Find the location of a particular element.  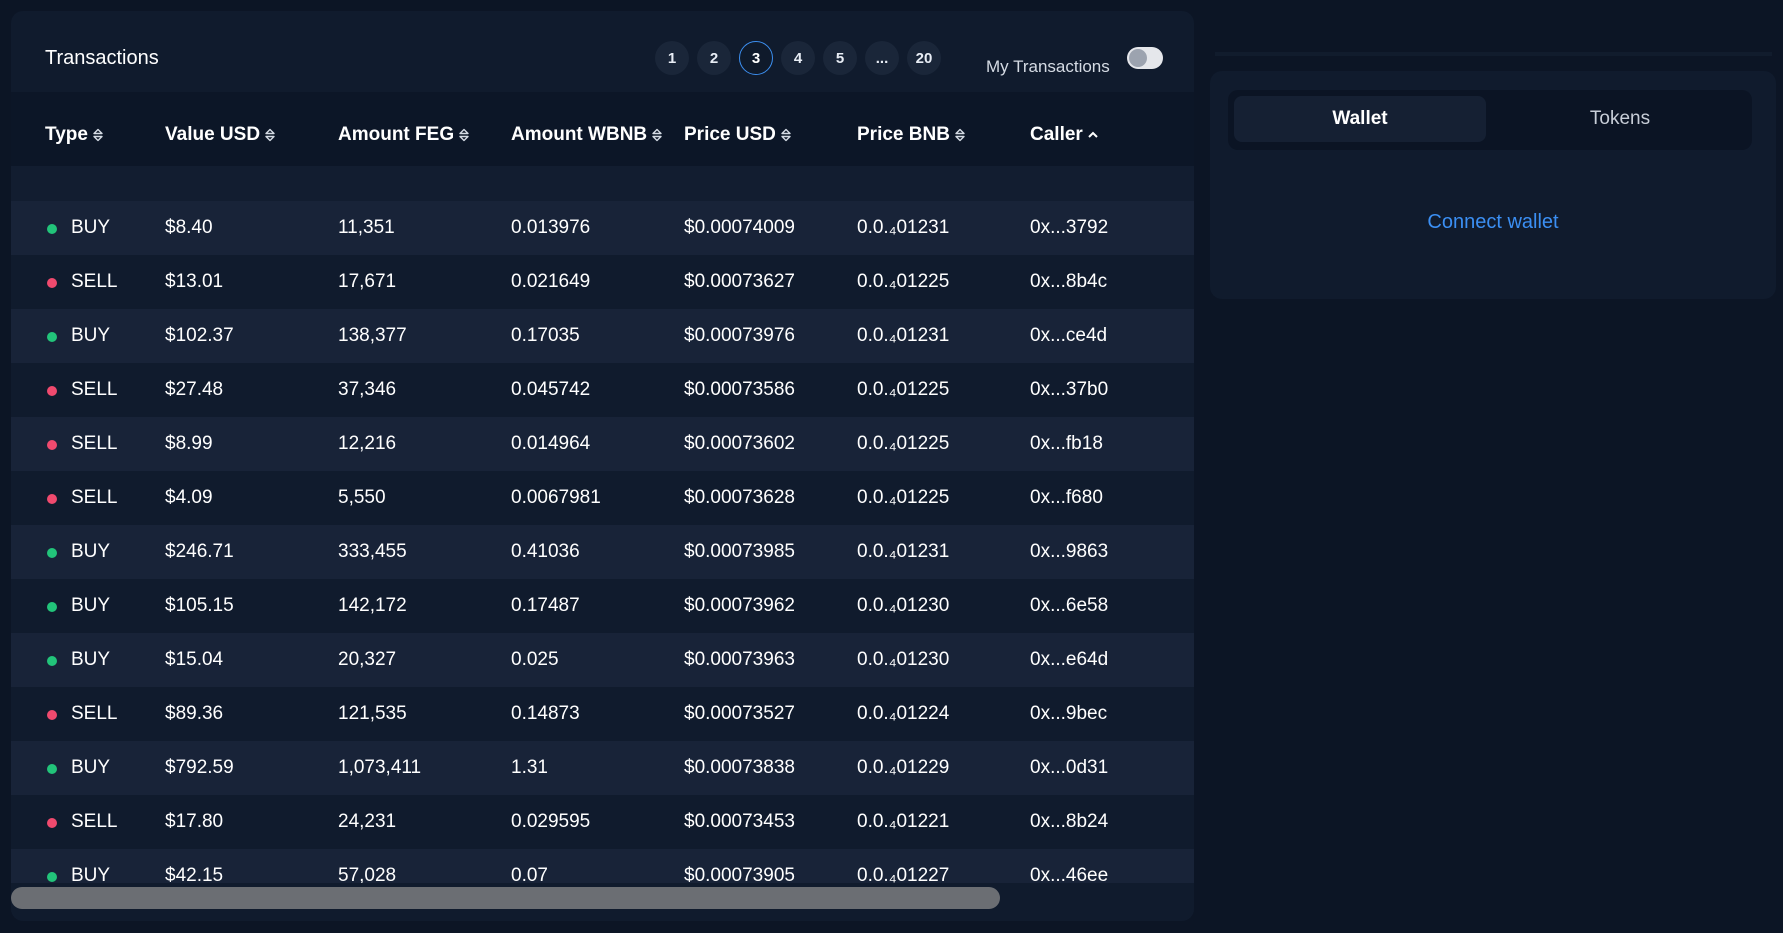

column-header-price-bnb: Price BNB is located at coordinates (911, 135).